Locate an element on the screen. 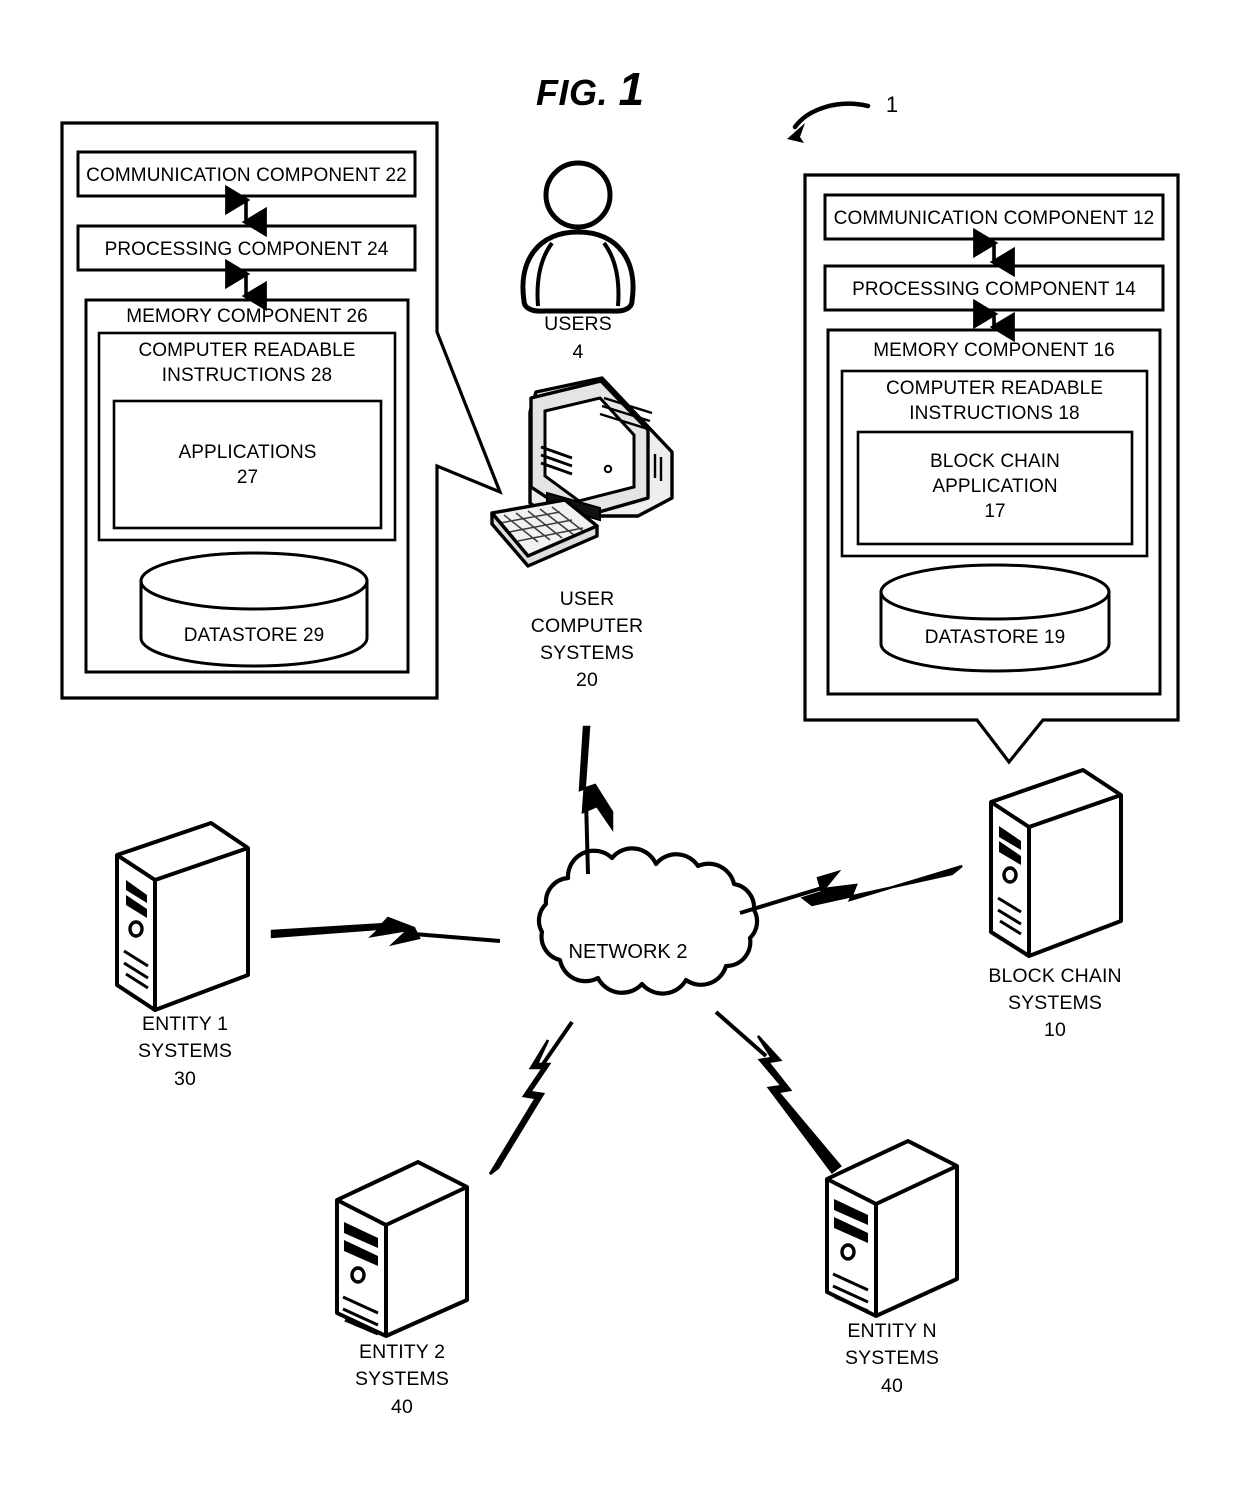  figure-title: FIG. 1 is located at coordinates (590, 89).